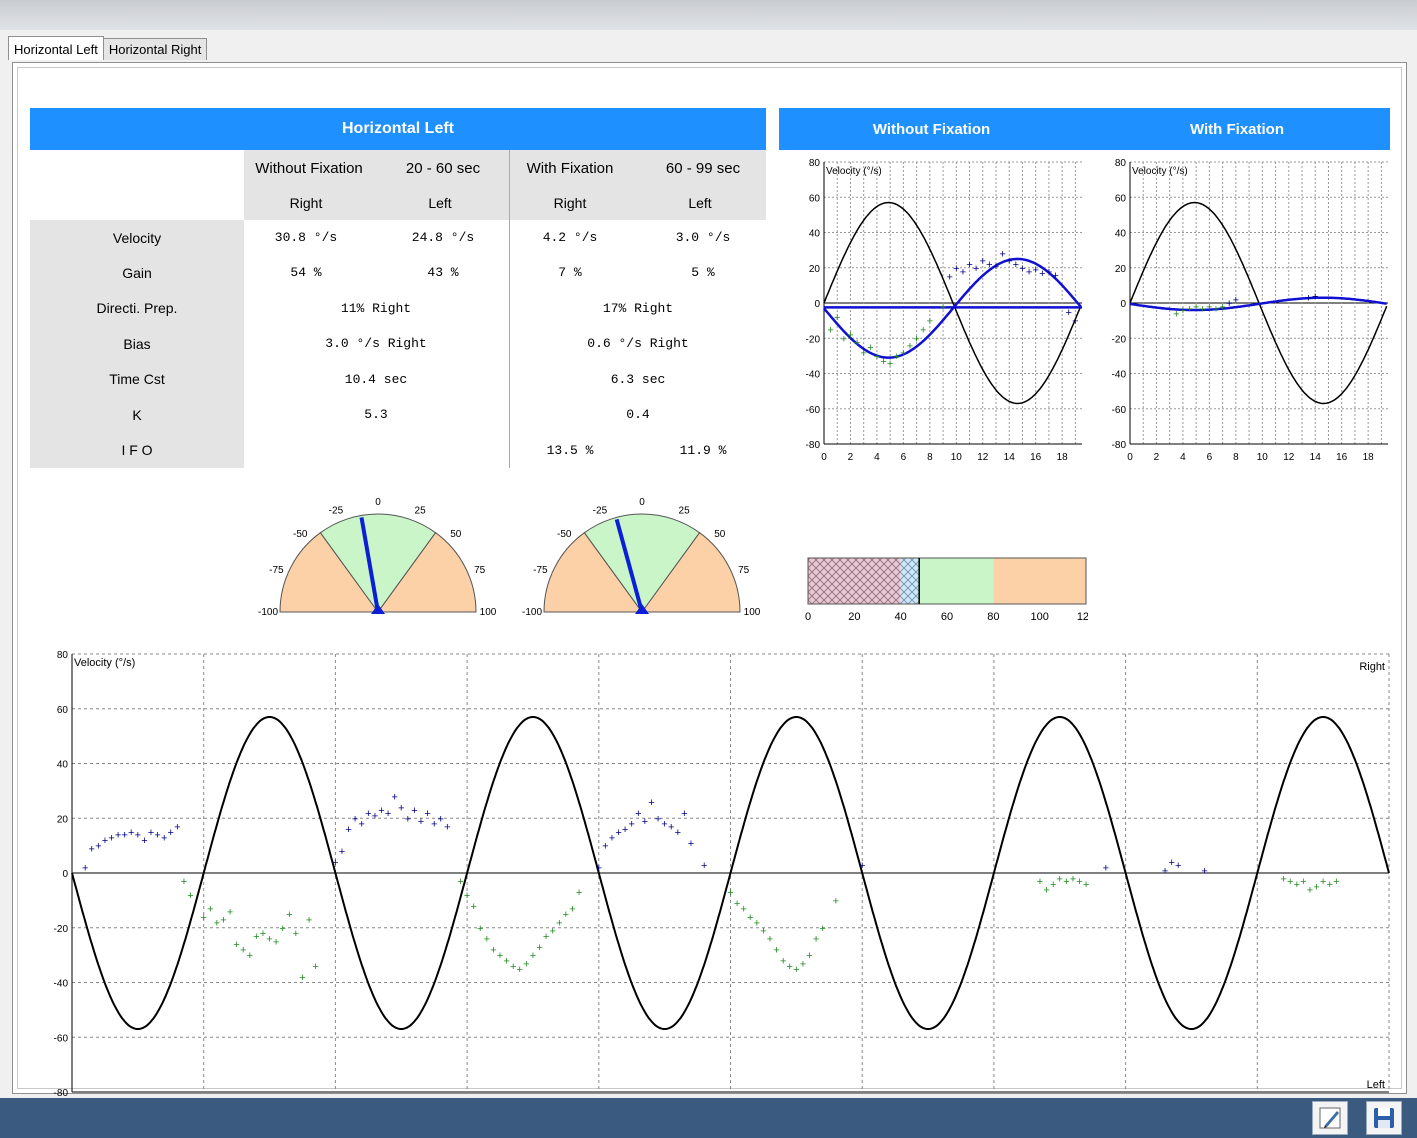 Image resolution: width=1417 pixels, height=1138 pixels. I want to click on gauge-tick-label: 0, so click(378, 502).